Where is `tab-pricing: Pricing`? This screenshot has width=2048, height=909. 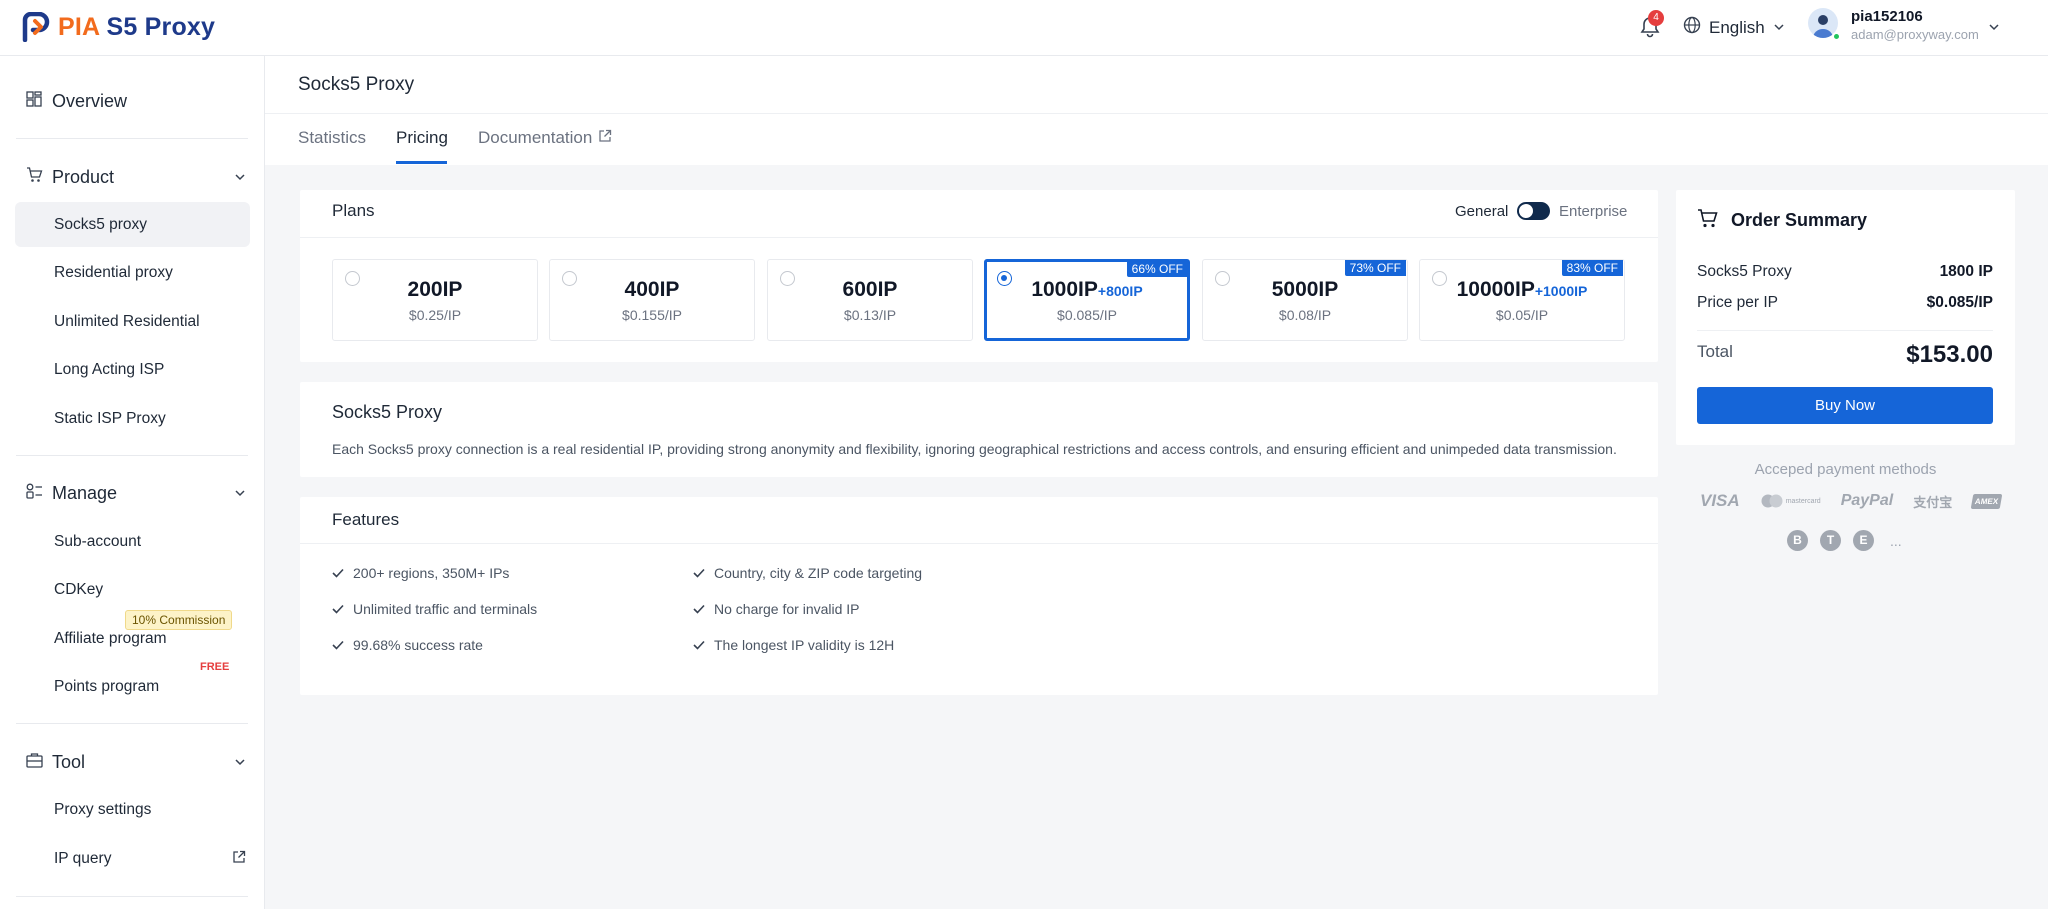
tab-pricing: Pricing is located at coordinates (422, 138).